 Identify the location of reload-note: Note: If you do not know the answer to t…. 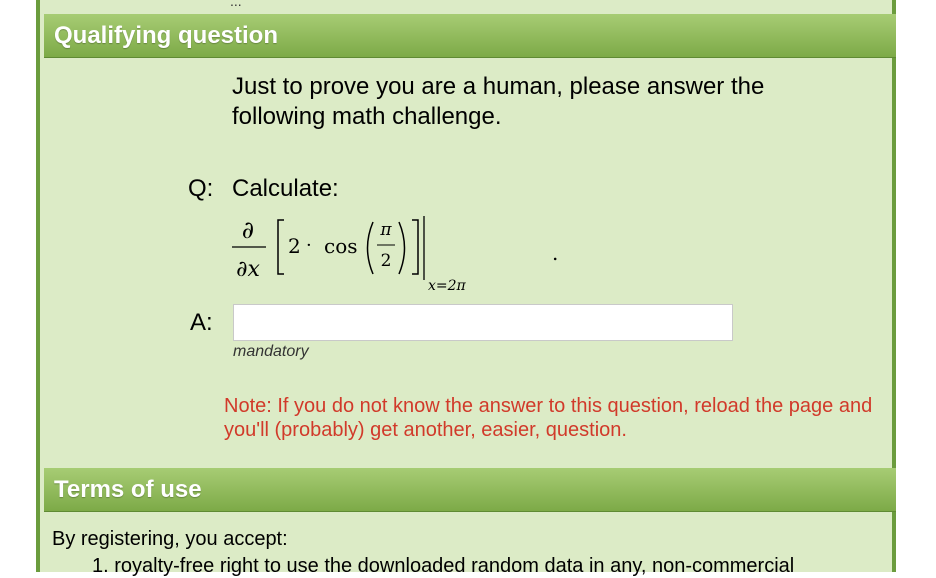
(548, 418).